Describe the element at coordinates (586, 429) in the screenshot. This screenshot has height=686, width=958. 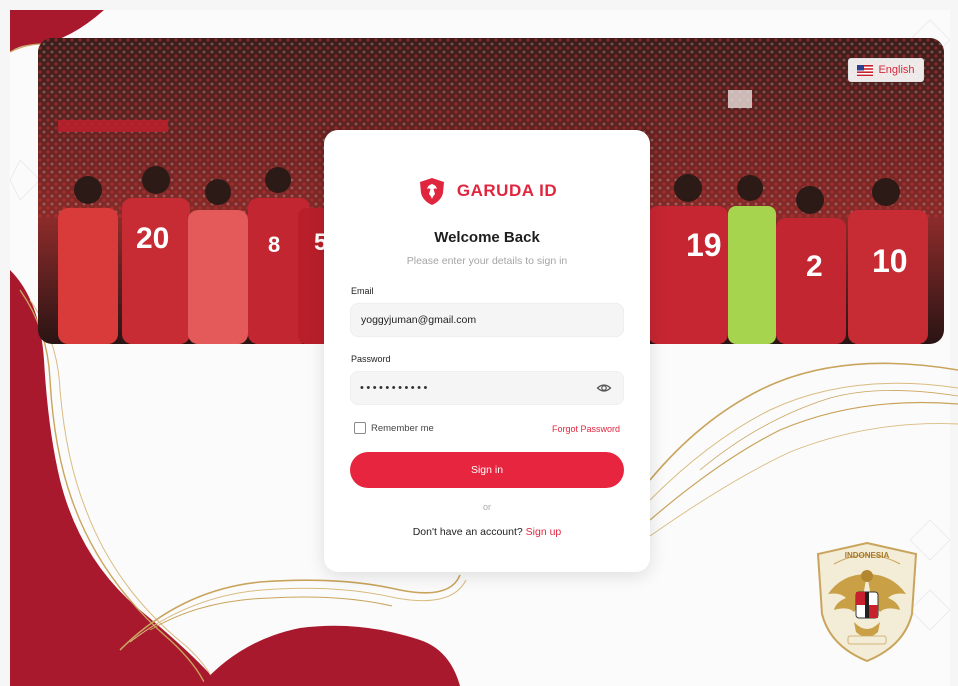
I see `forgot-password-link: Forgot Password` at that location.